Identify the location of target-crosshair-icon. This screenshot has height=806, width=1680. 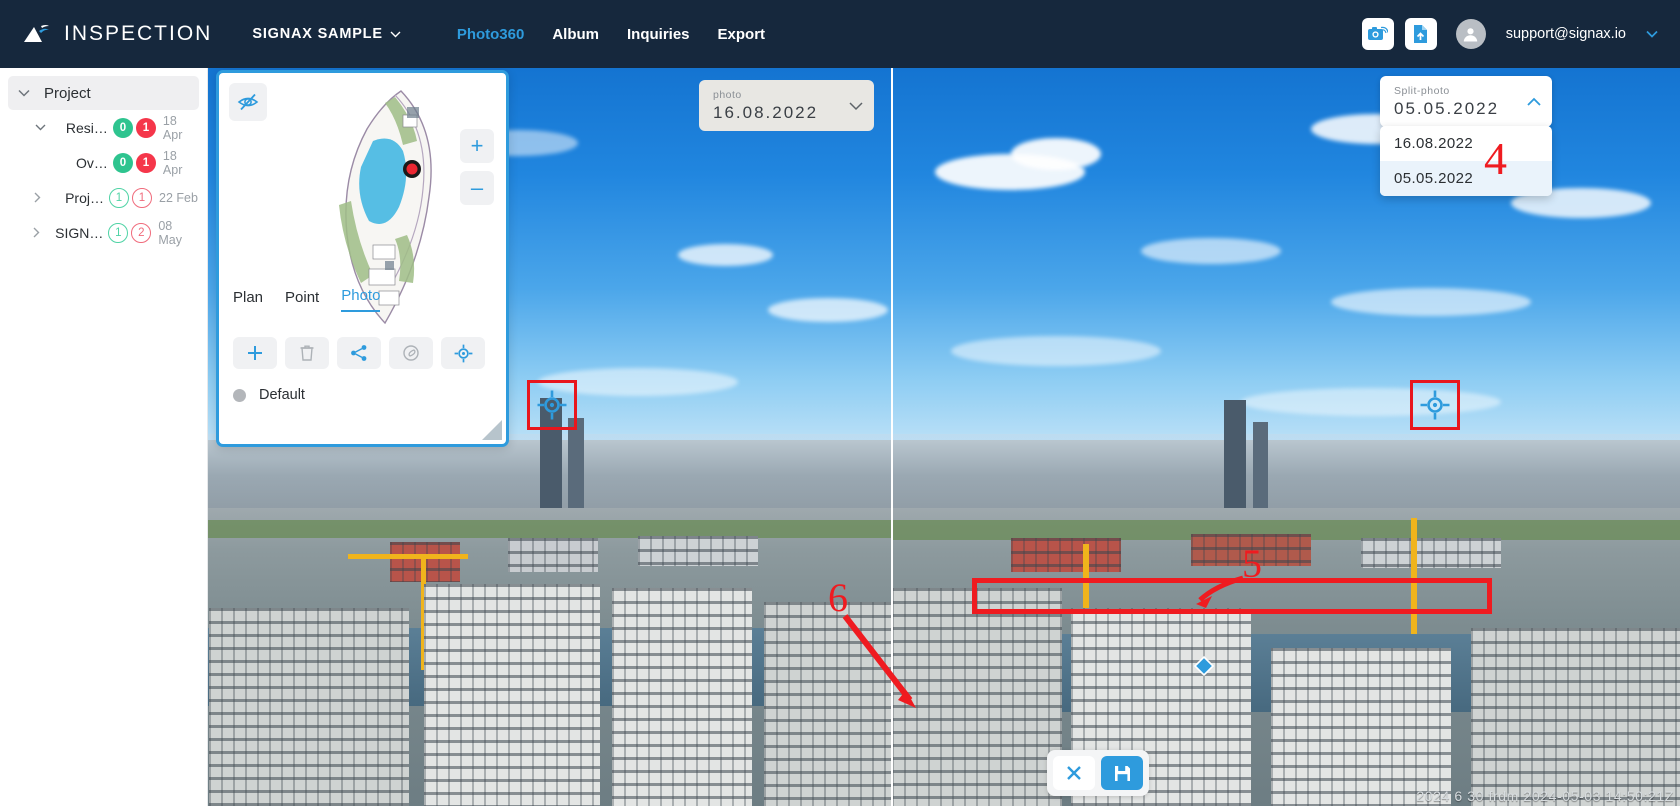
(552, 405).